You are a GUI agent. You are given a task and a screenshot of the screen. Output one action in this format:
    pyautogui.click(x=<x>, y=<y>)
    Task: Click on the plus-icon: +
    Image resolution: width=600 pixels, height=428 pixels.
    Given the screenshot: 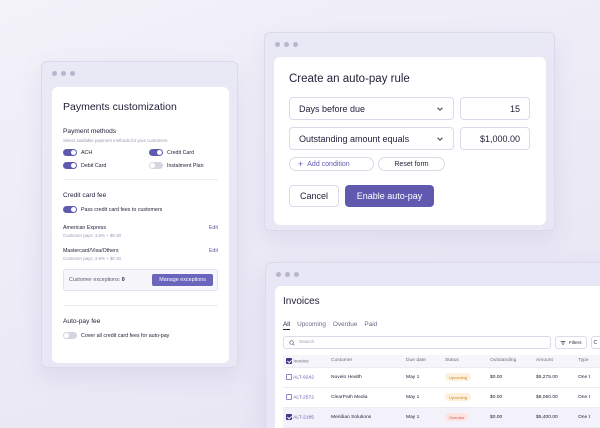 What is the action you would take?
    pyautogui.click(x=301, y=163)
    